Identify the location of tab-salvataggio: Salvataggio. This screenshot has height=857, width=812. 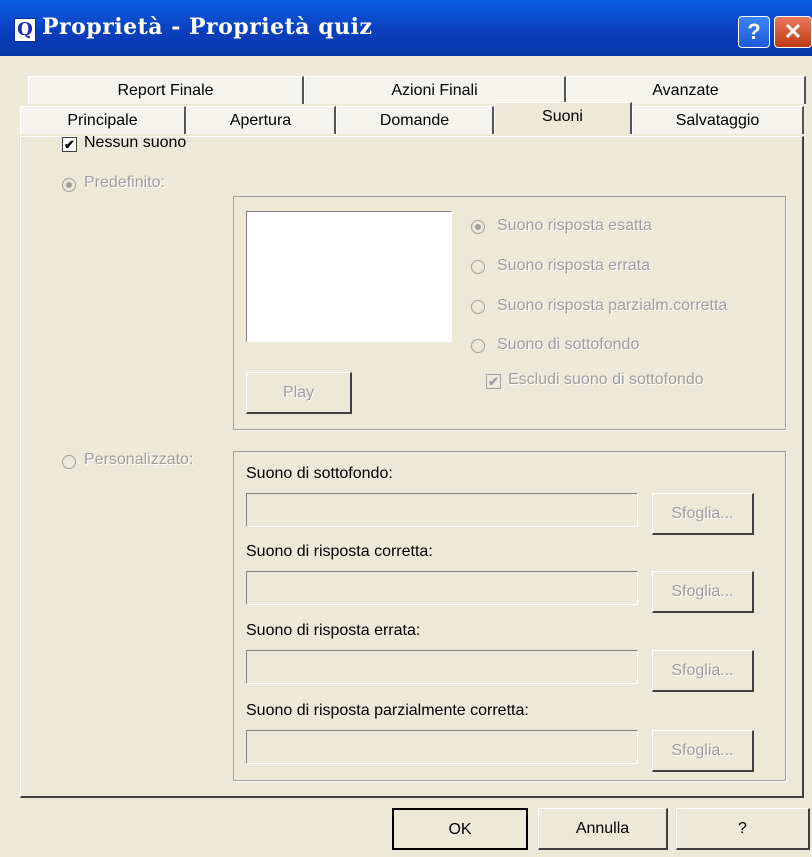
(718, 120).